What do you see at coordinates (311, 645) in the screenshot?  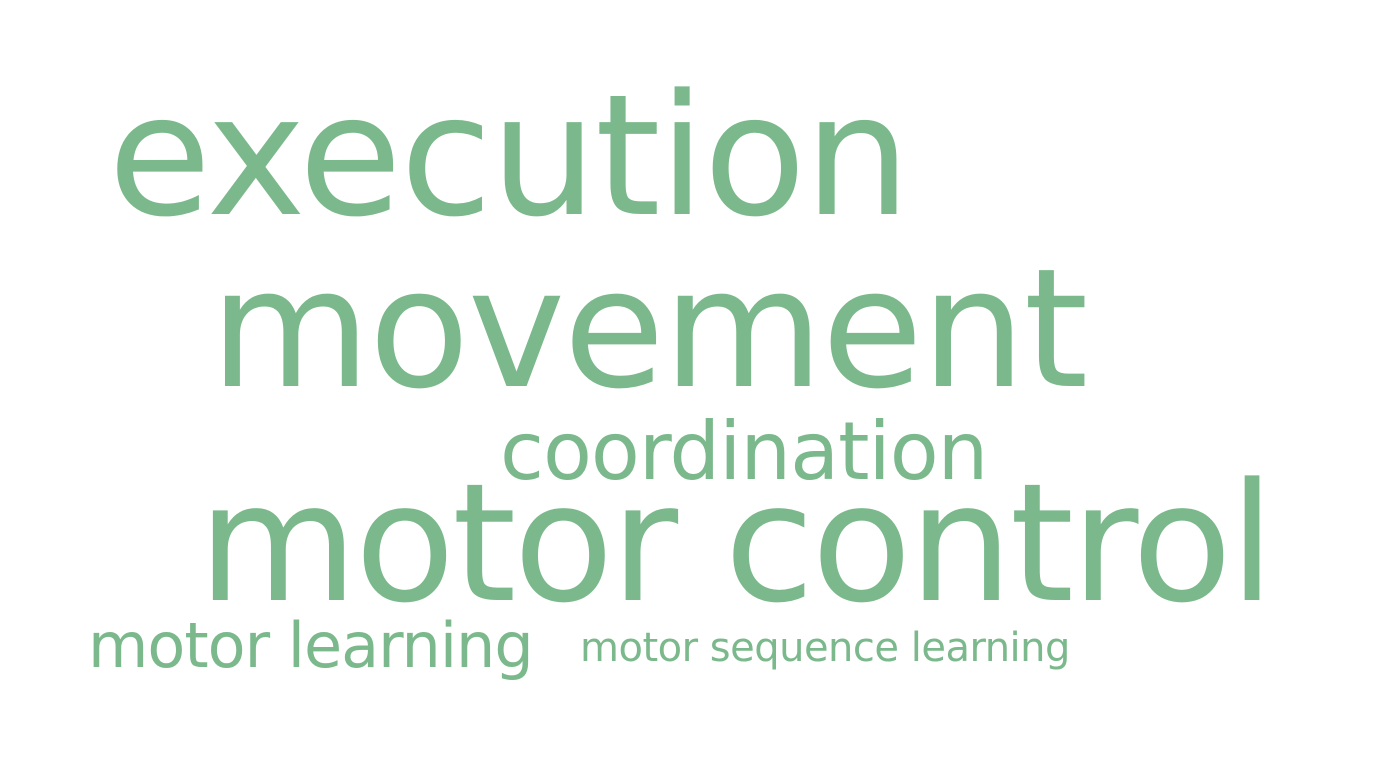 I see `word-motor-learning: motor learning` at bounding box center [311, 645].